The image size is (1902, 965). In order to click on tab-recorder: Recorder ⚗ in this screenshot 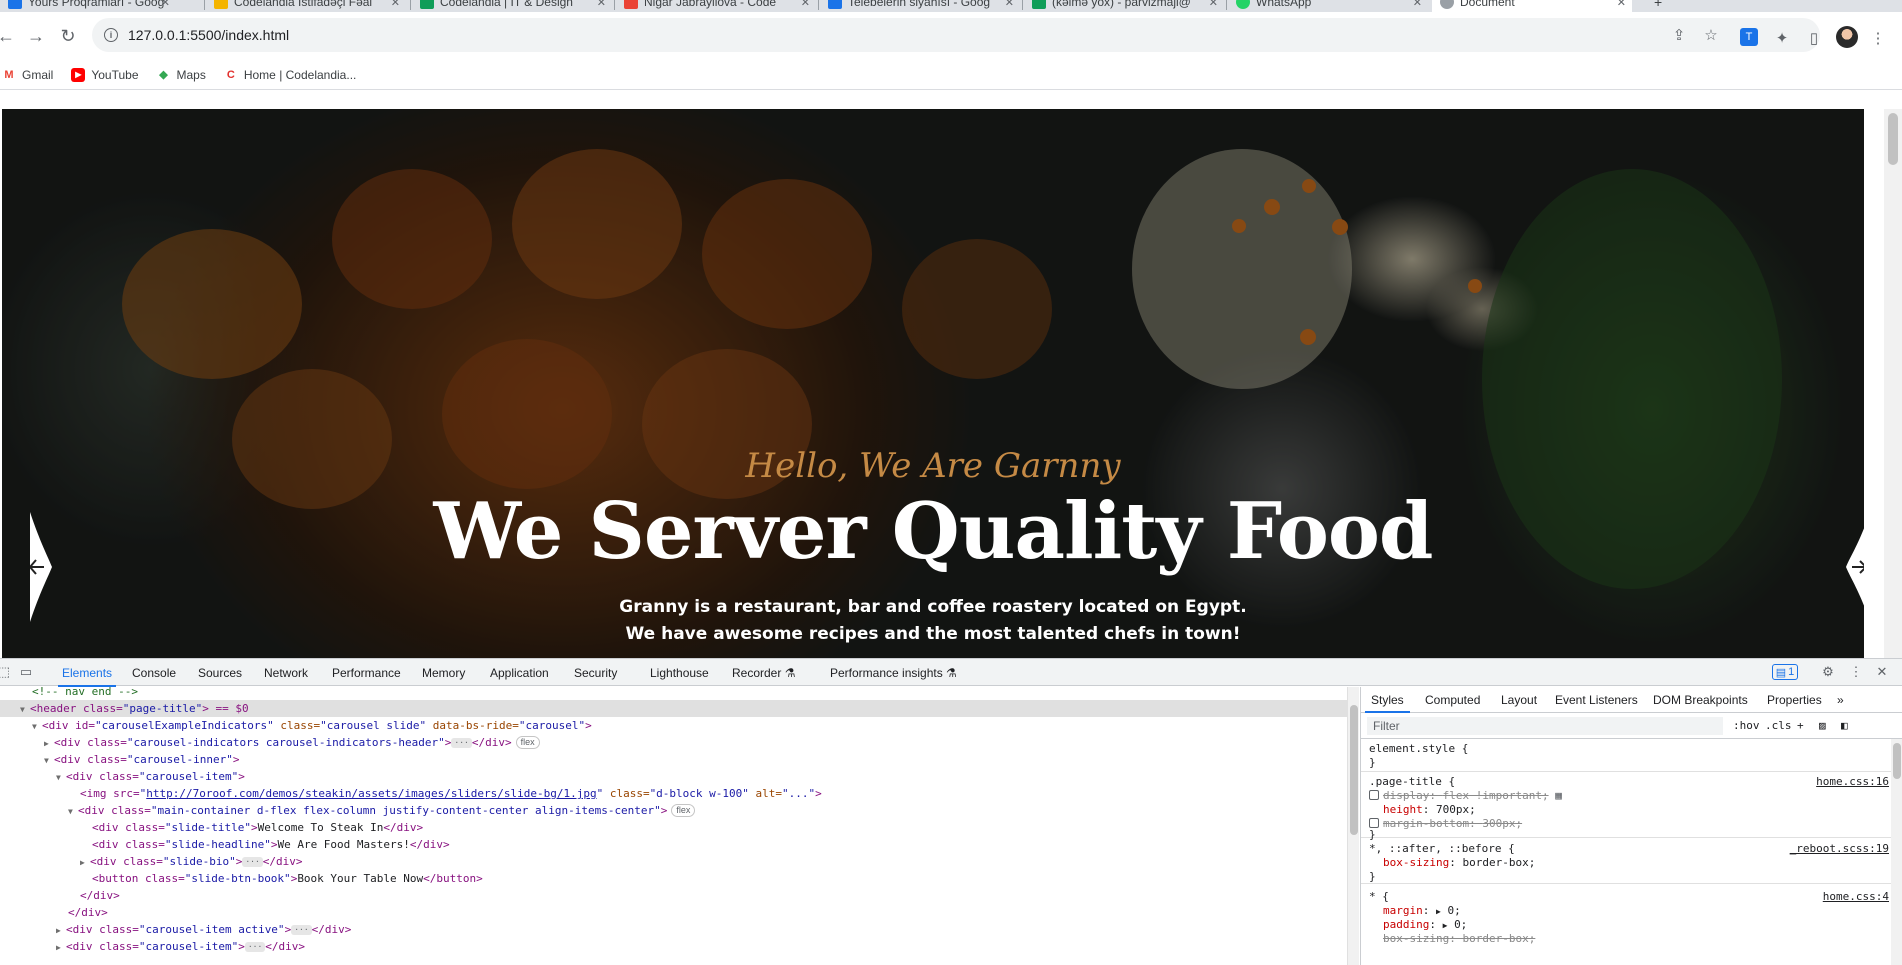, I will do `click(763, 673)`.